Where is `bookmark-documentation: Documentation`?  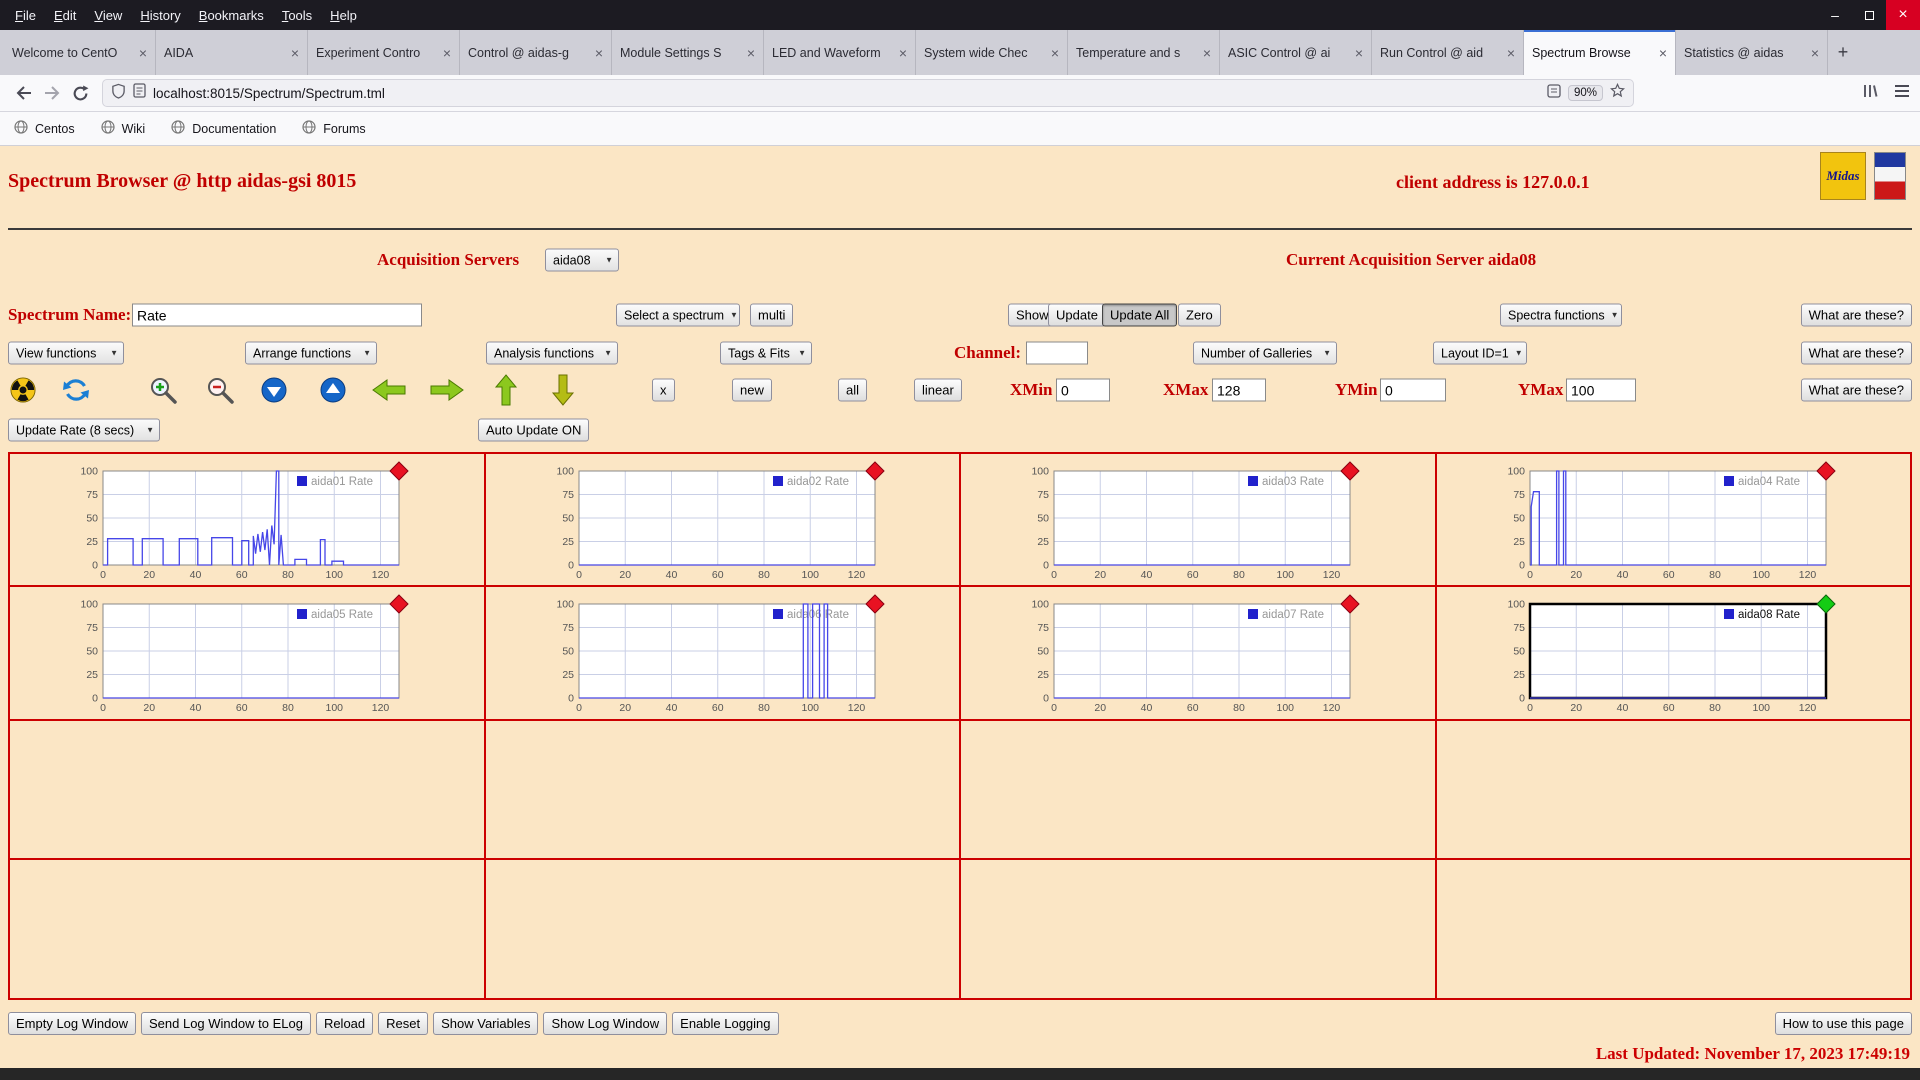 bookmark-documentation: Documentation is located at coordinates (223, 128).